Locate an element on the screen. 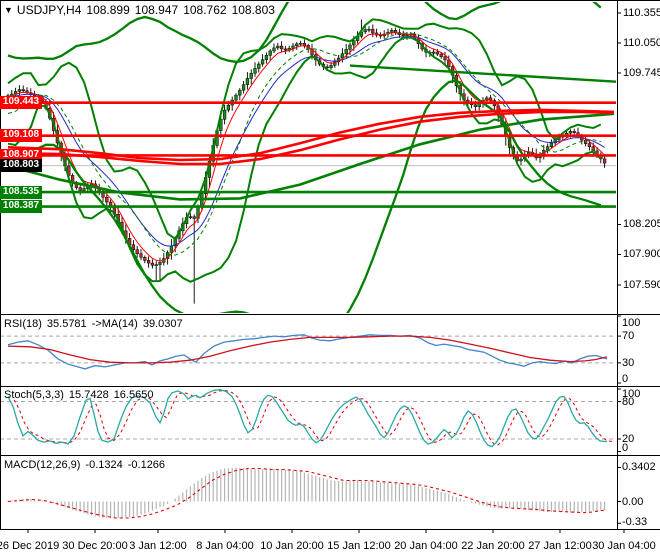  time-axis-label: 26 Dec 2019 is located at coordinates (30, 546).